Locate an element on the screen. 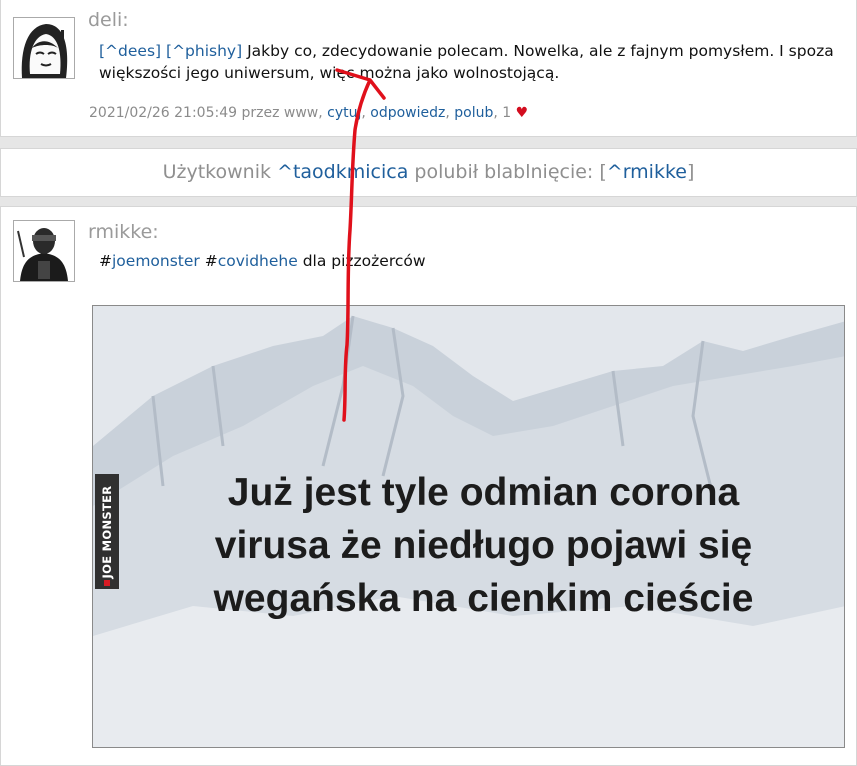 The image size is (857, 766). user-link: ^taodkmicica is located at coordinates (342, 172).